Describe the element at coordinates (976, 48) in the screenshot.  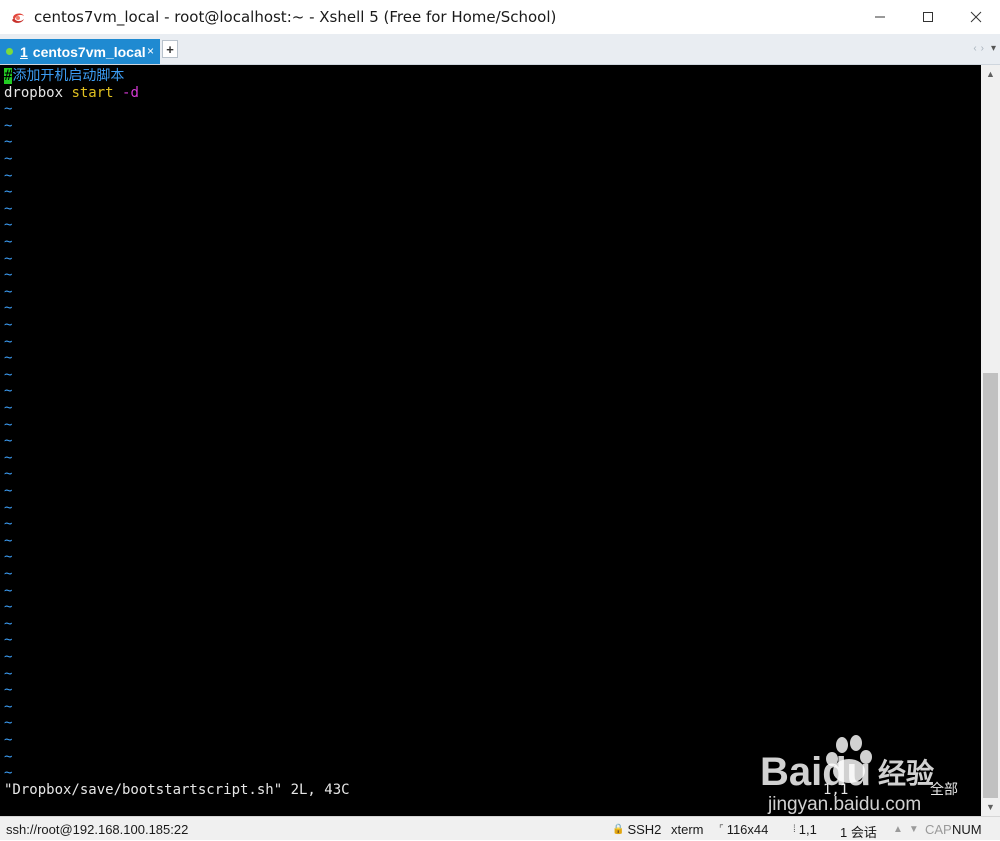
I see `tab-prev-icon: ‹` at that location.